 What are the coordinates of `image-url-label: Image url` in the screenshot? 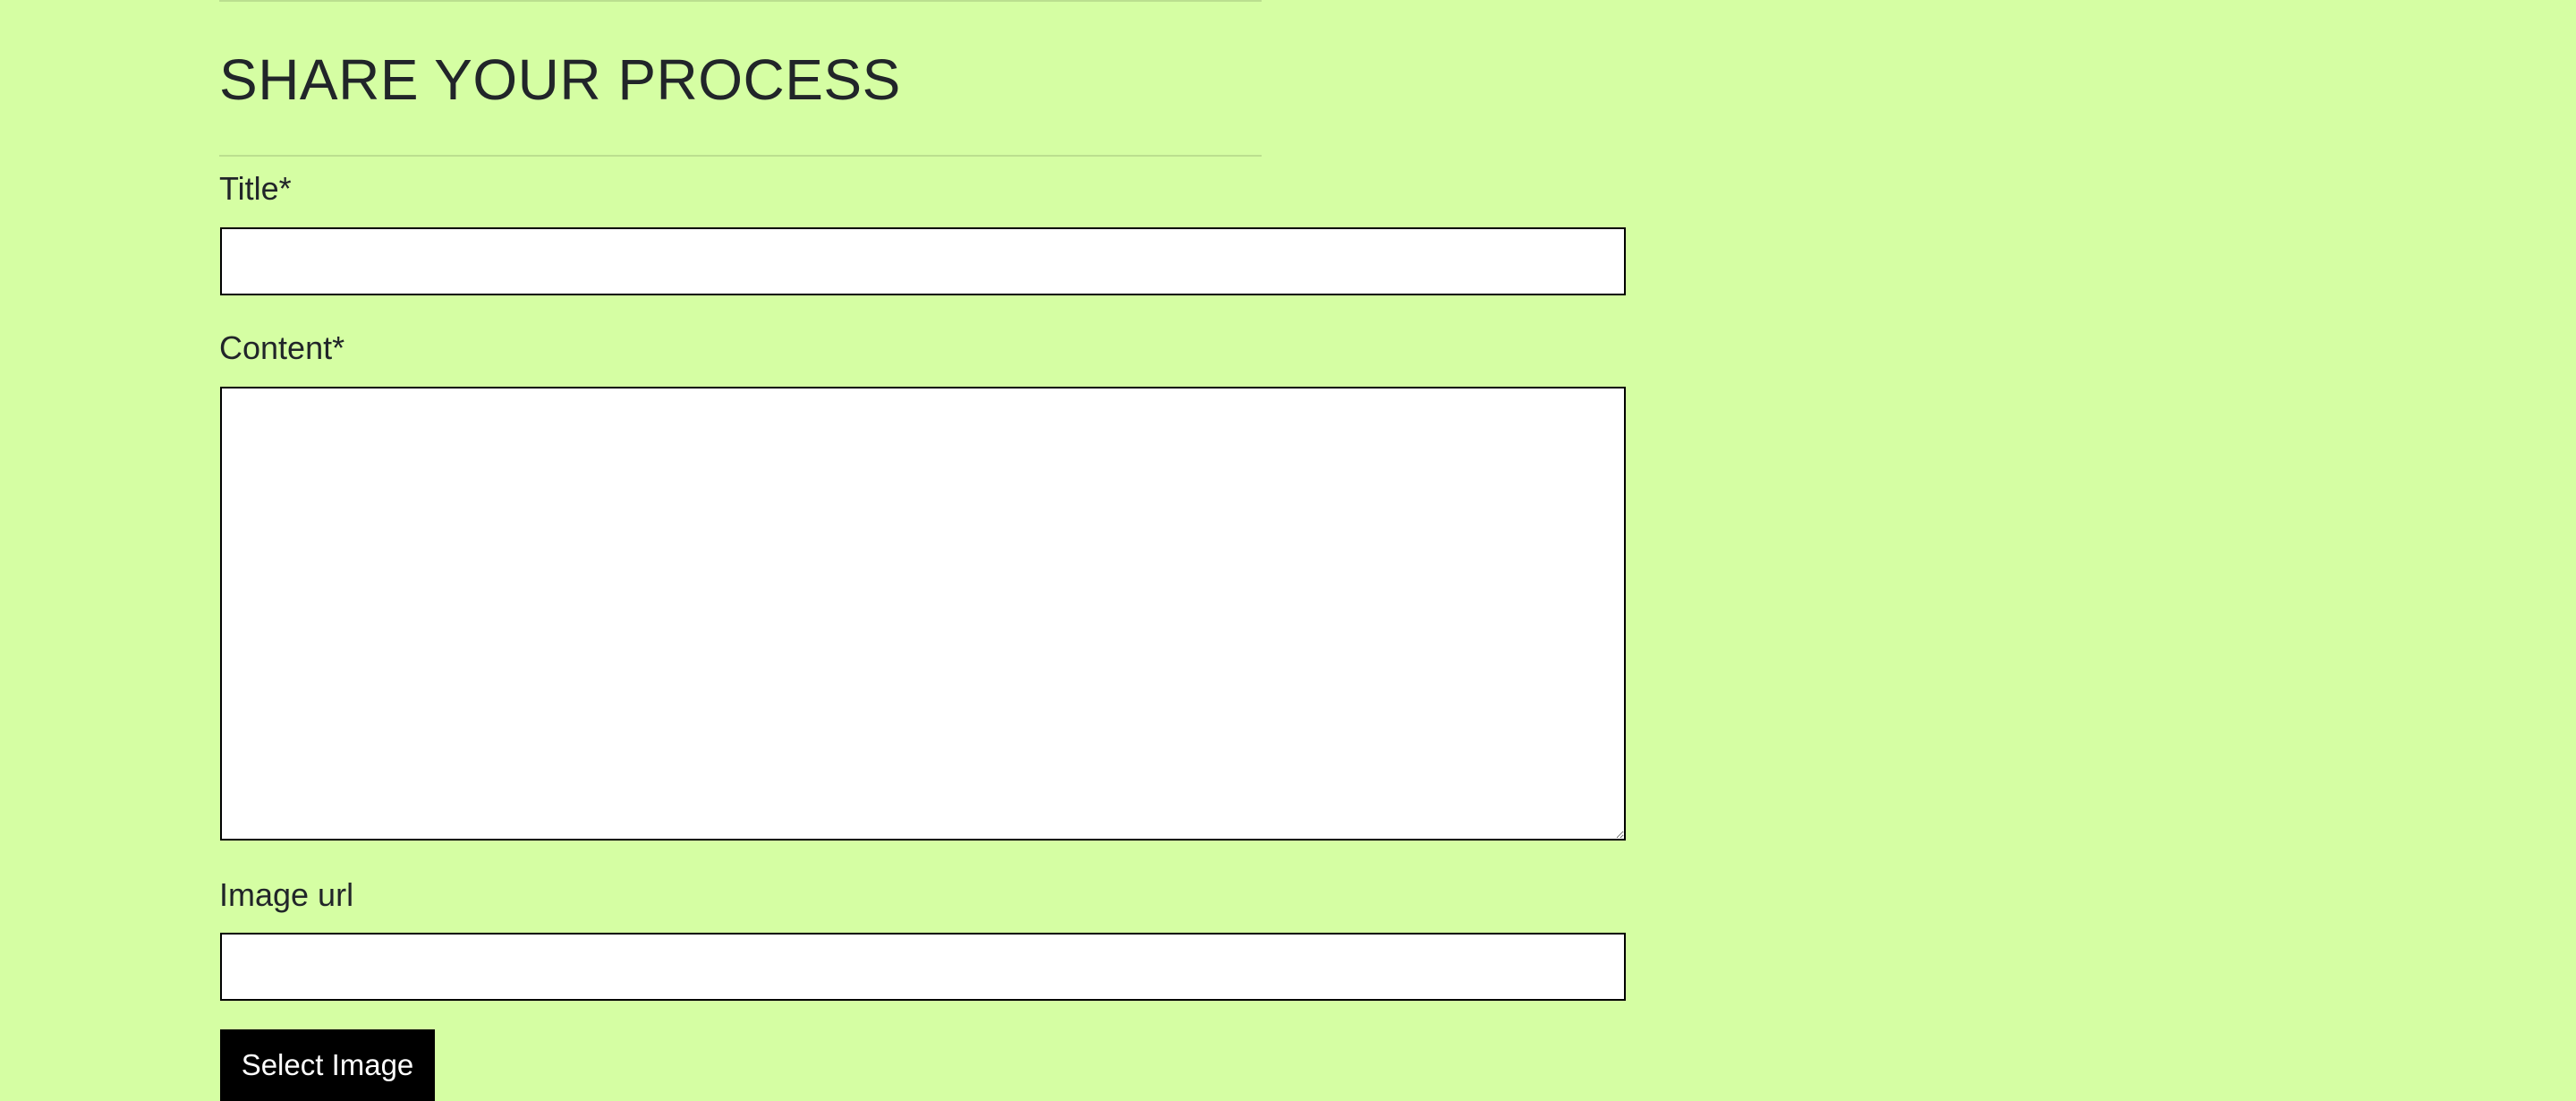 It's located at (286, 895).